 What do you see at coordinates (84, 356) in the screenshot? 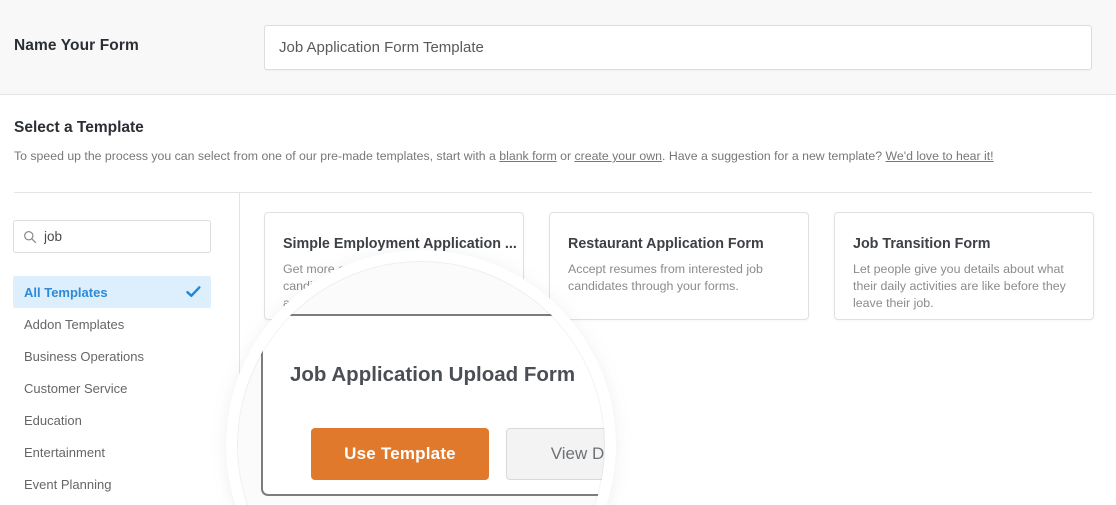
I see `sidebar-item-label: Business Operations` at bounding box center [84, 356].